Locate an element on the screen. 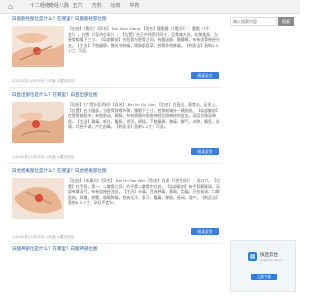 This screenshot has height=300, width=320. nav-item-gongxiao: 功效 is located at coordinates (115, 6).